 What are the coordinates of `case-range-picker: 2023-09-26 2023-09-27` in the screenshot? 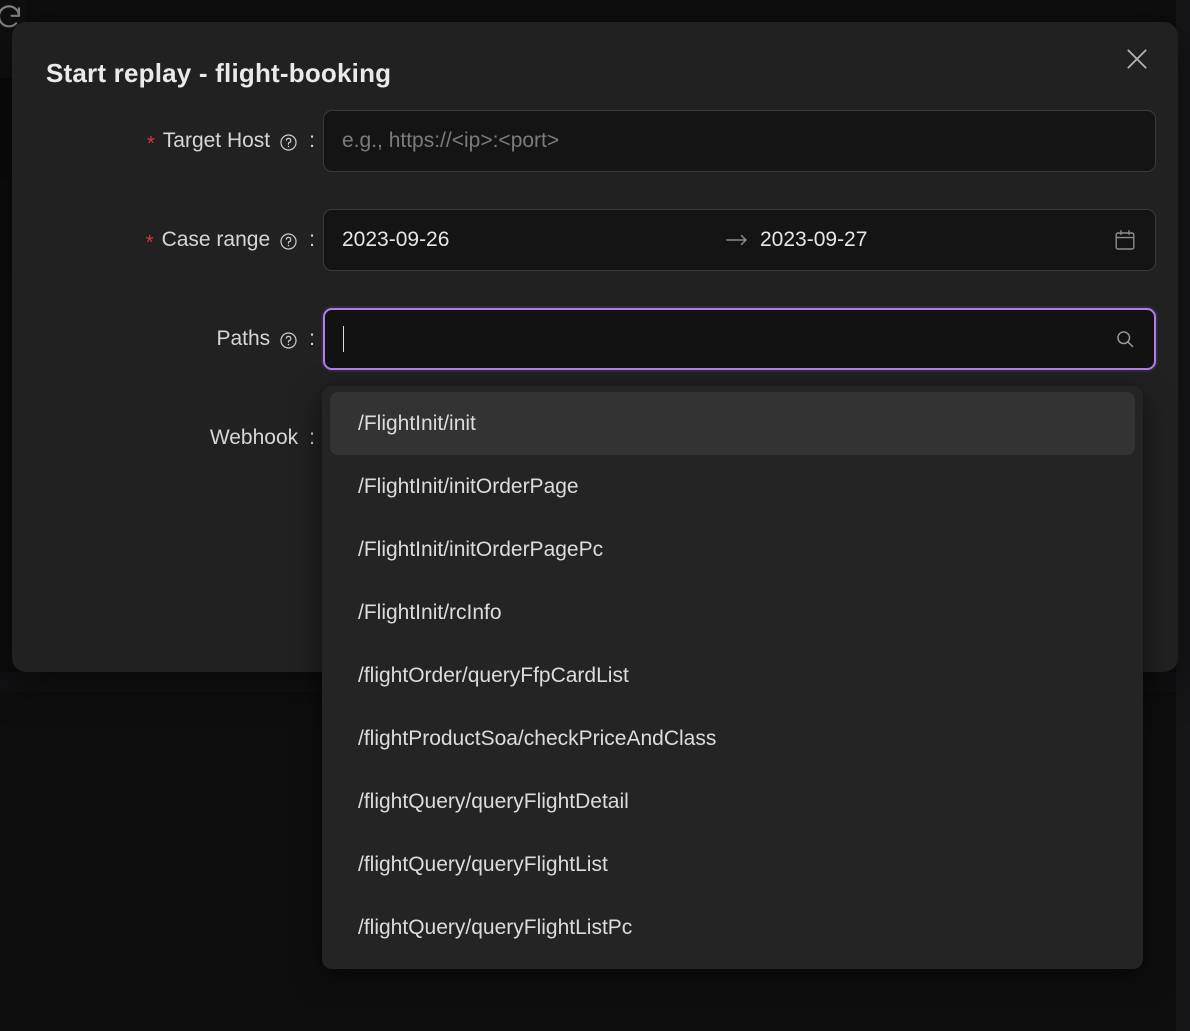 It's located at (739, 240).